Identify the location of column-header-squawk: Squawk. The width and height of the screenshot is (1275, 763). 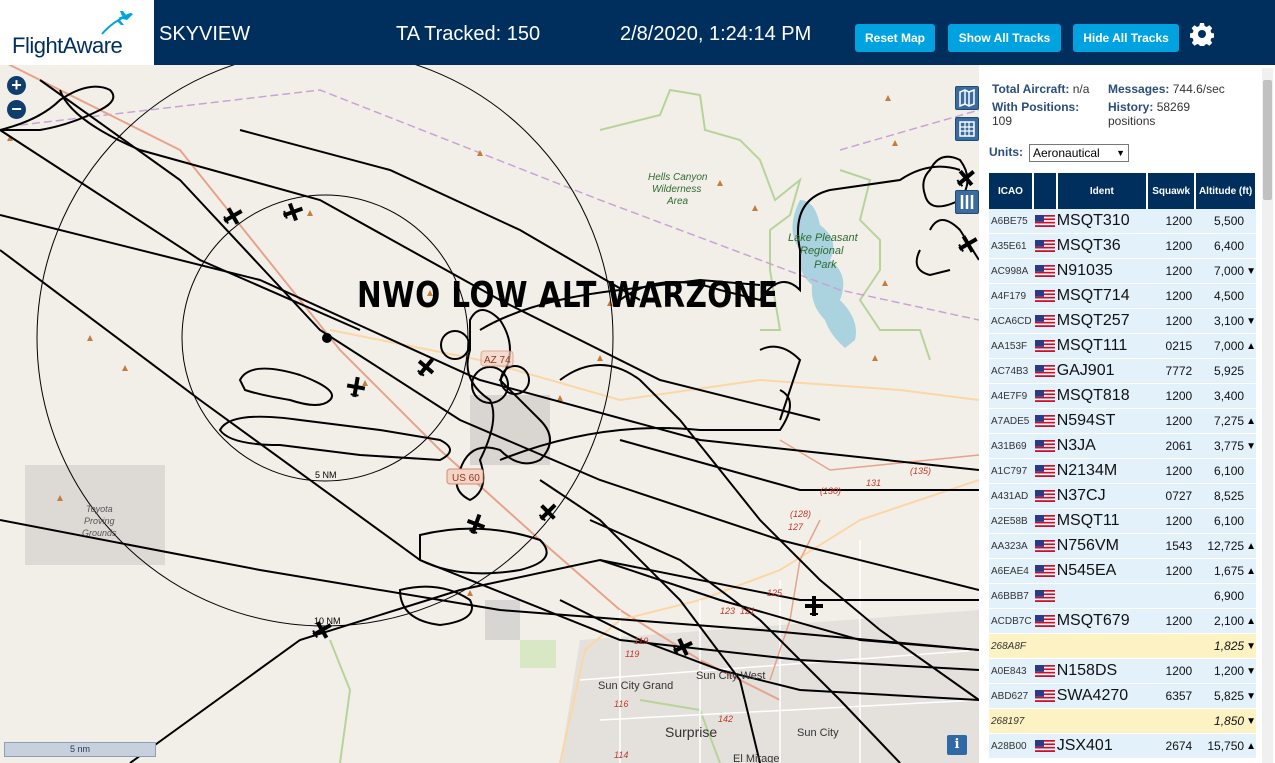
(1172, 191).